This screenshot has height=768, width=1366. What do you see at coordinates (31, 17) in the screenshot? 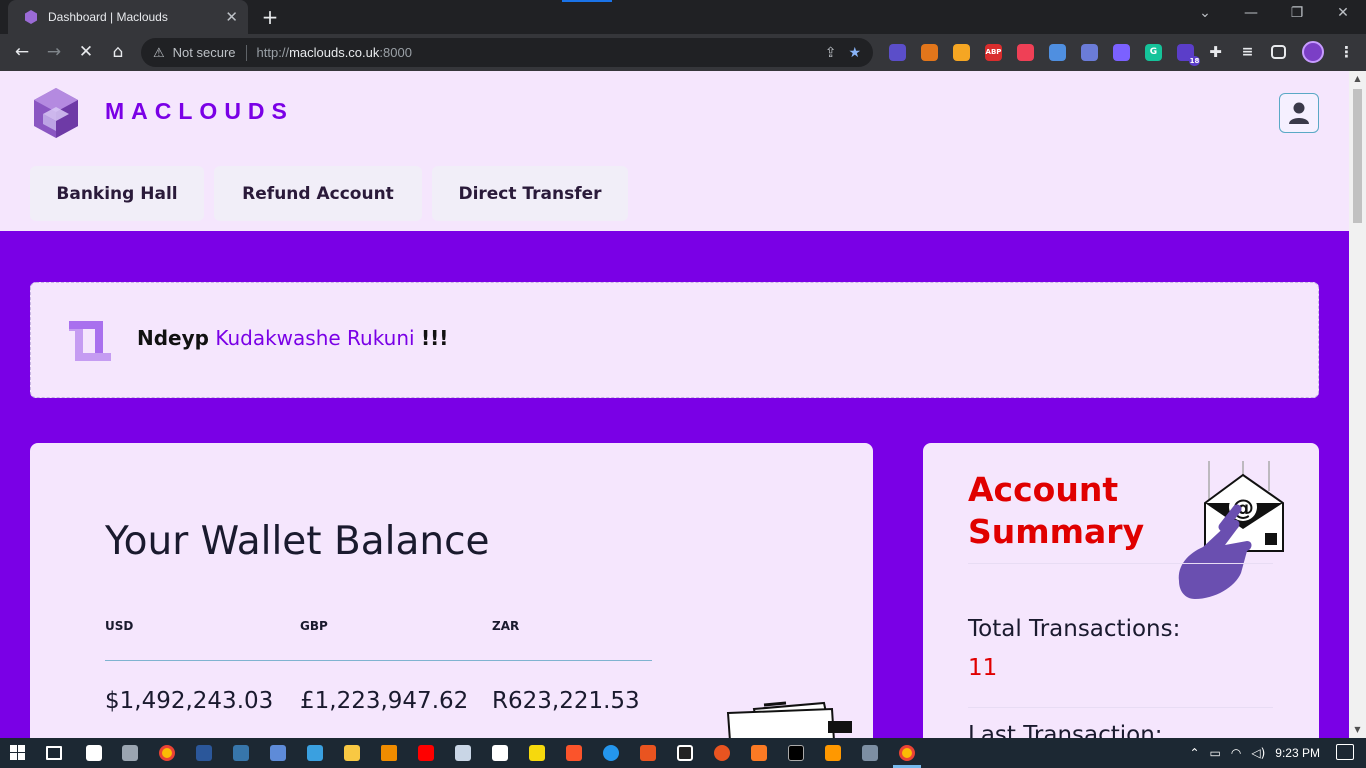
I see `maclouds-favicon-icon` at bounding box center [31, 17].